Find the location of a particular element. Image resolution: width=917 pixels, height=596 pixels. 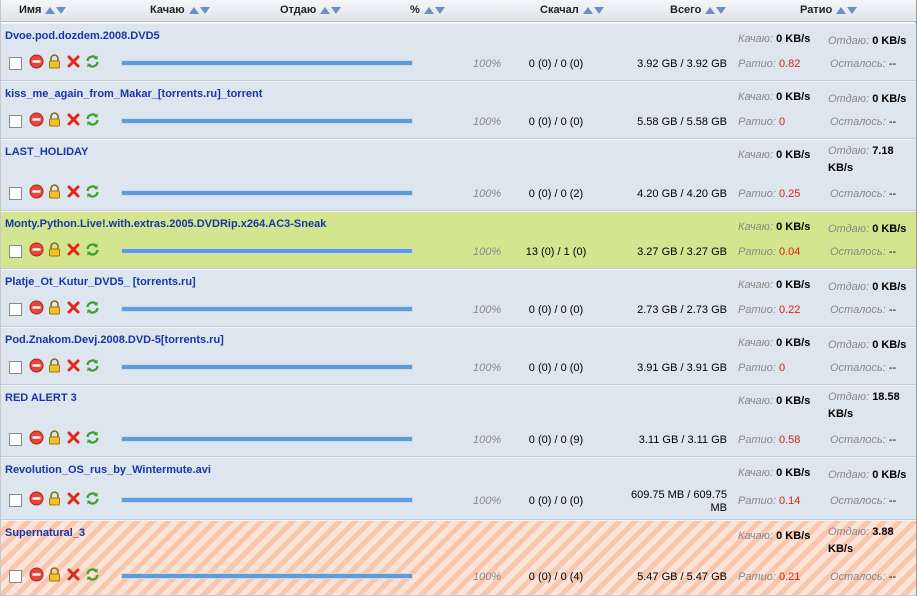

download-speed: Качаю: 0 KB/s is located at coordinates (774, 343).